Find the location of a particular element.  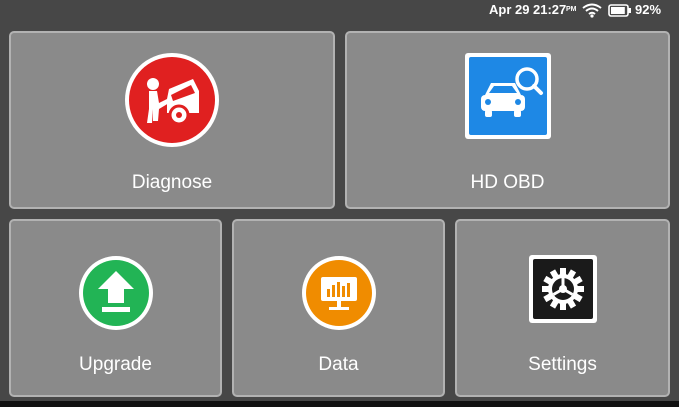

diagnose-label: Diagnose is located at coordinates (172, 182).